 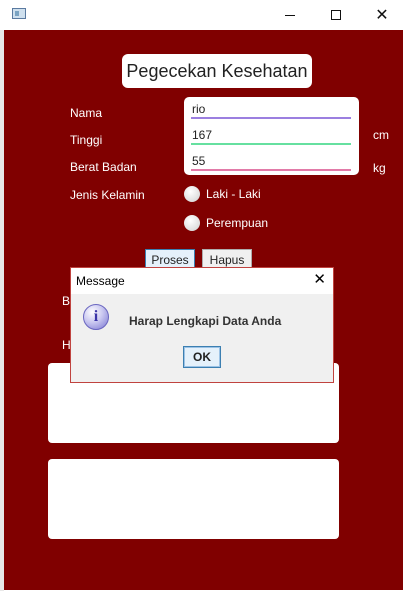 I want to click on message-dialog: Message ✕ i Harap Lengkapi Data Anda OK, so click(x=202, y=325).